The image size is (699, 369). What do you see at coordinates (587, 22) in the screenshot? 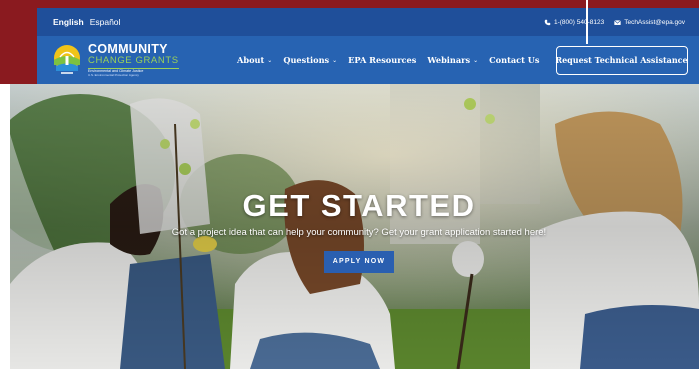
I see `callout-pointer-line` at bounding box center [587, 22].